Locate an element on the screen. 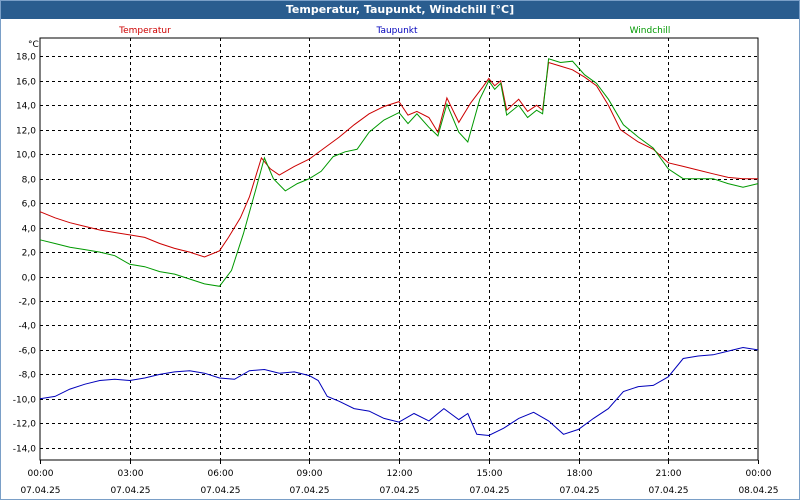  y-tick-label: 8,0 is located at coordinates (29, 181).